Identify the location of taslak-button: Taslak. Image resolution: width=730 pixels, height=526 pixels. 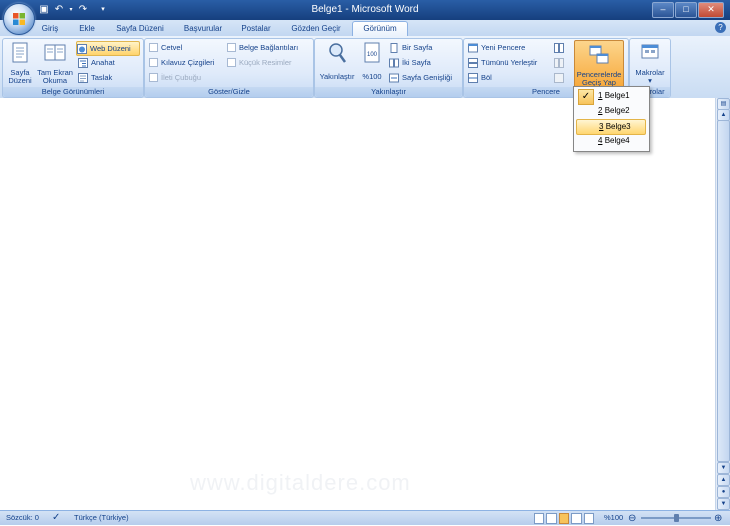
(95, 77).